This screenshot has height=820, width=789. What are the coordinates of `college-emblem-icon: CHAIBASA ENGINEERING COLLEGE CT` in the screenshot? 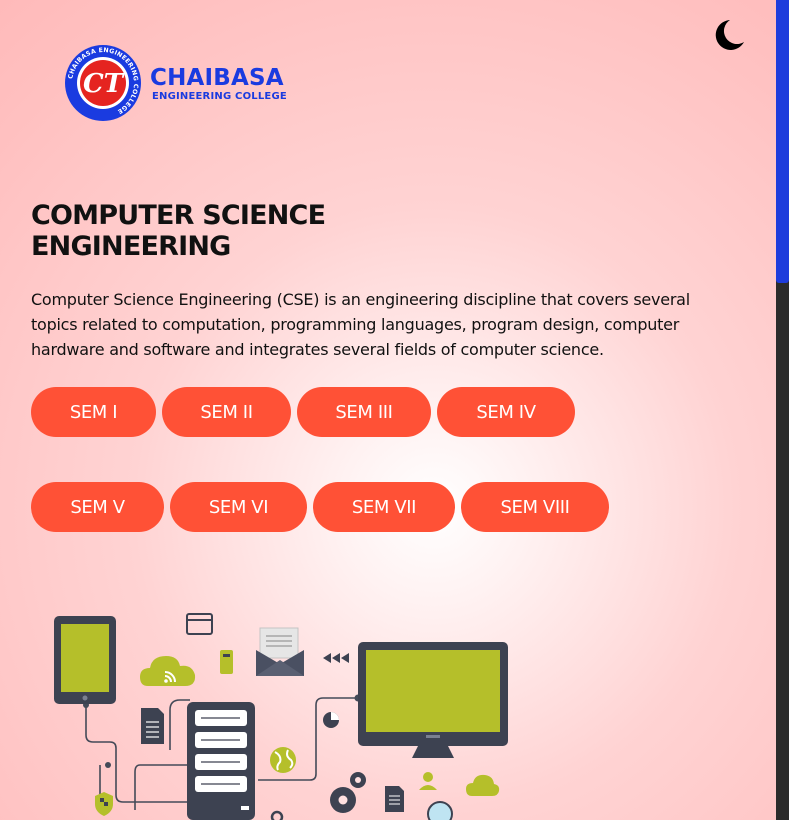 It's located at (103, 83).